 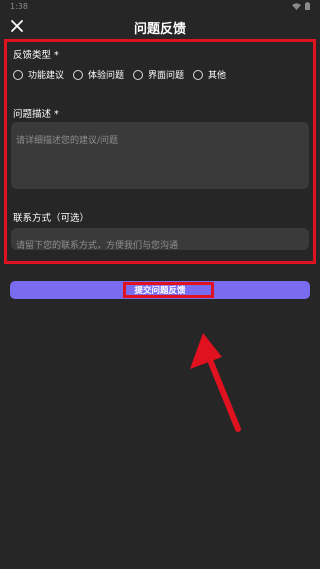 What do you see at coordinates (296, 6) in the screenshot?
I see `wifi-icon` at bounding box center [296, 6].